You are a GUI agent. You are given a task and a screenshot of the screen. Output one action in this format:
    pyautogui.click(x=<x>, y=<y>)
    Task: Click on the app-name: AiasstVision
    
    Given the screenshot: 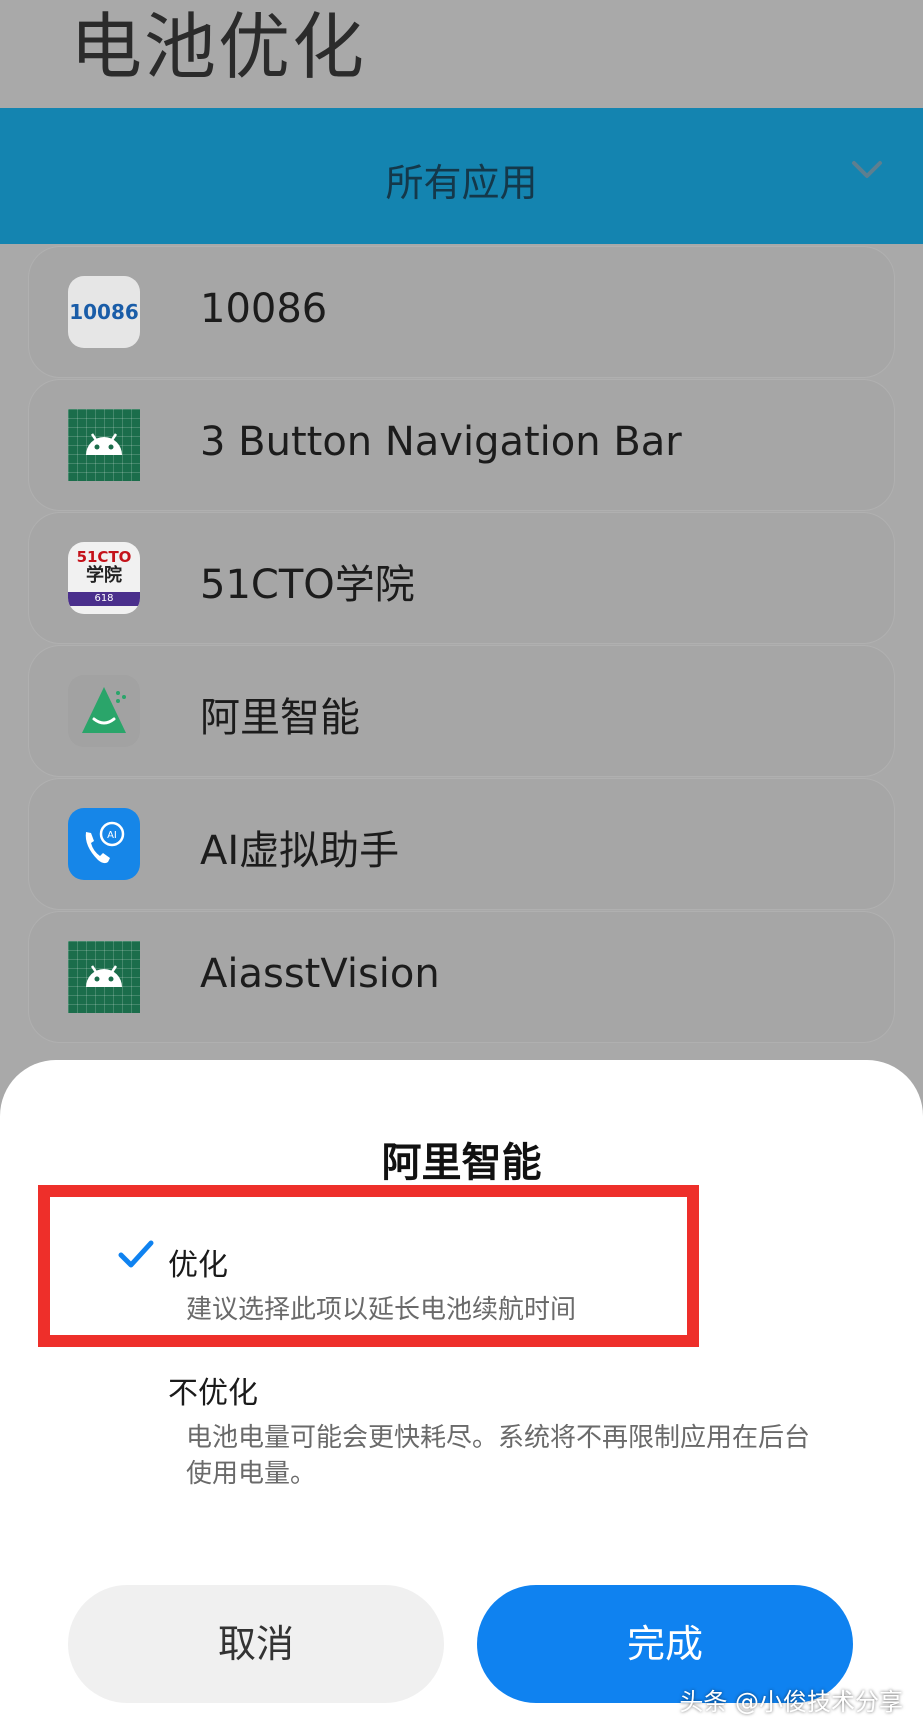 What is the action you would take?
    pyautogui.click(x=320, y=974)
    